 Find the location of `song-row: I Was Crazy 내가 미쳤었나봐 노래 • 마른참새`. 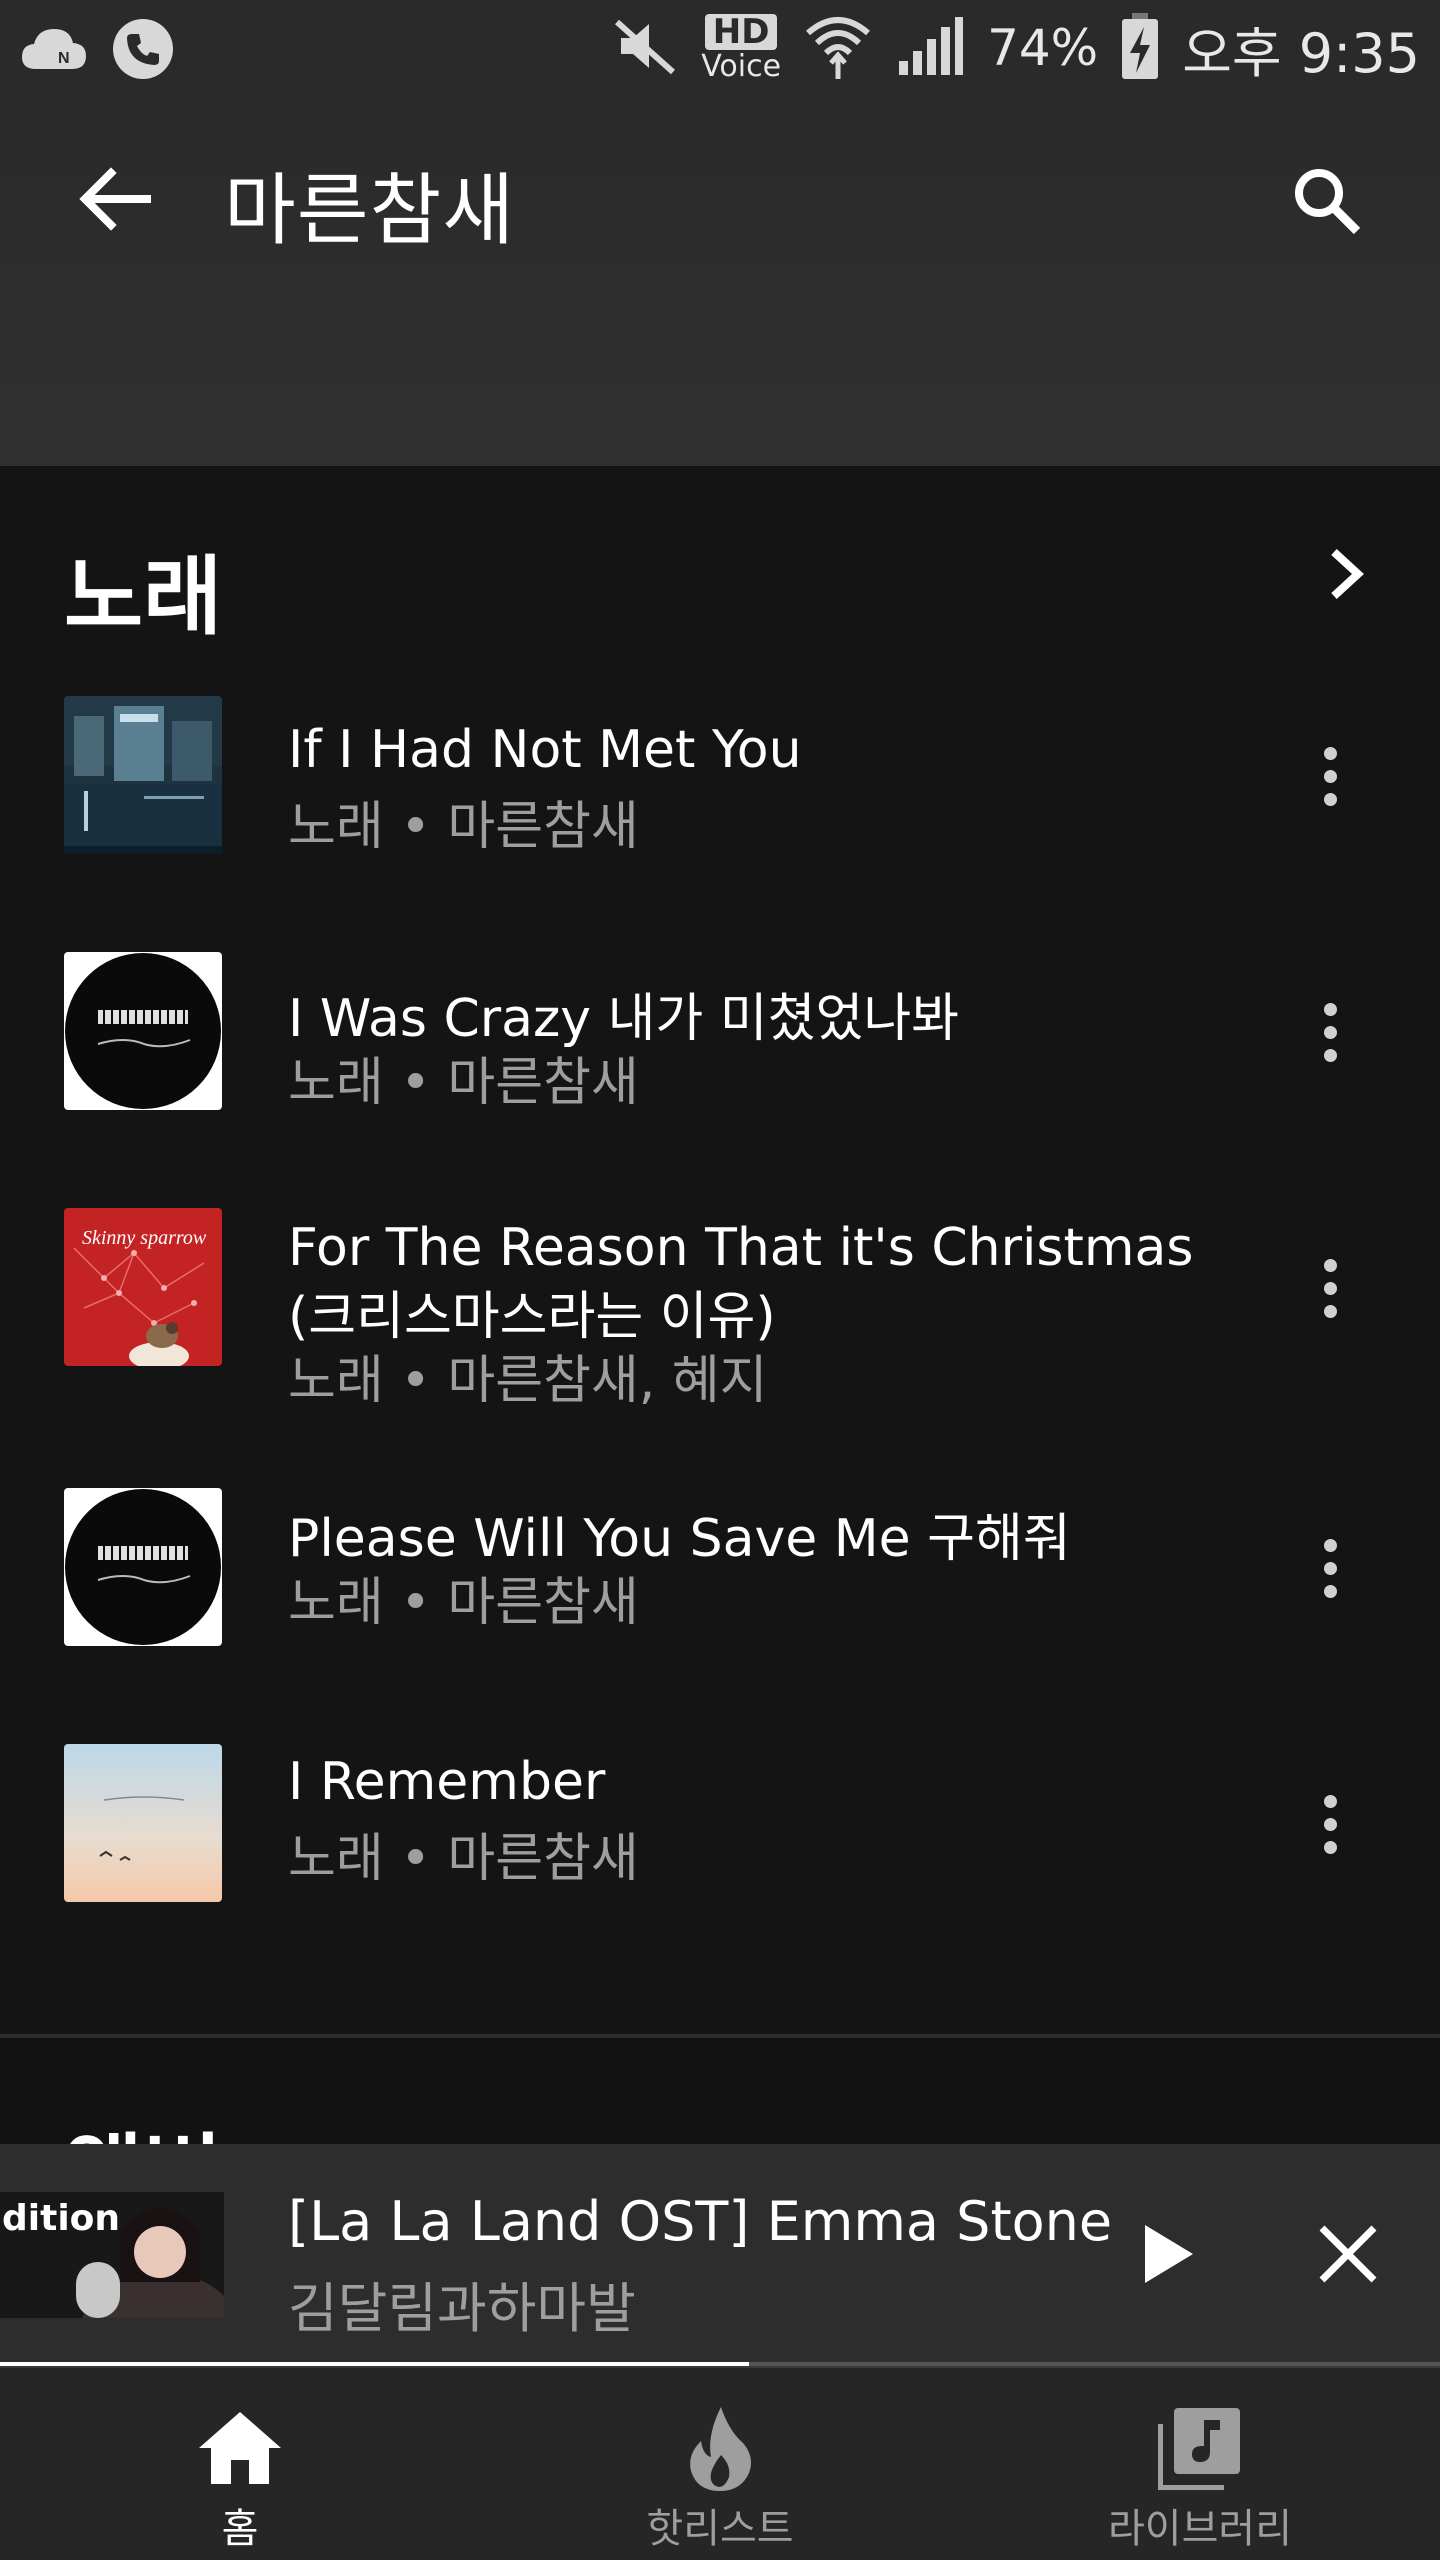

song-row: I Was Crazy 내가 미쳤었나봐 노래 • 마른참새 is located at coordinates (720, 1080).